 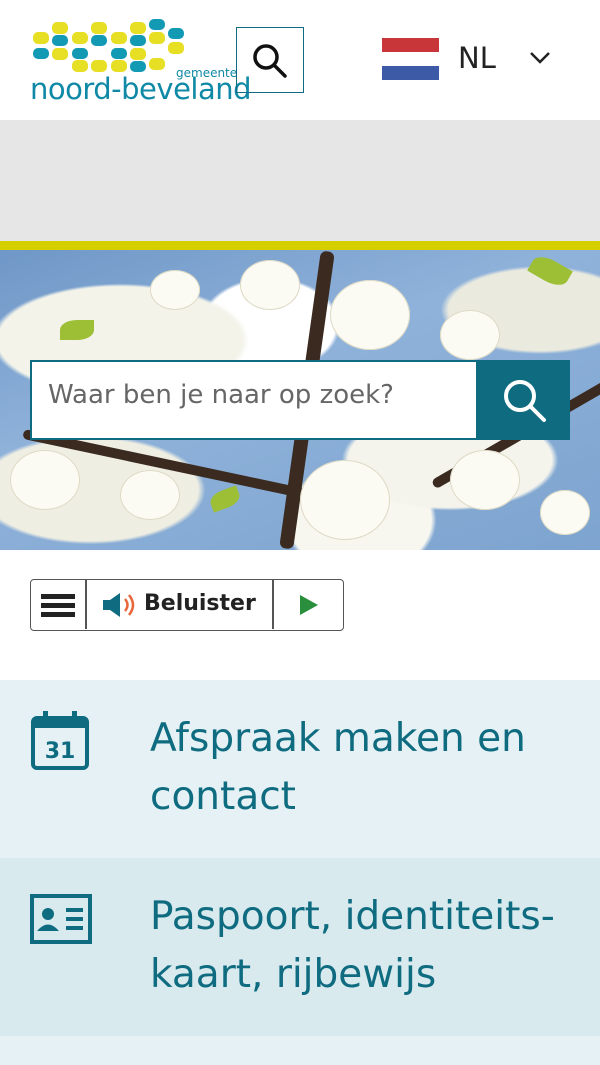 What do you see at coordinates (360, 946) in the screenshot?
I see `tile-title: Paspoort, identiteits-kaart, rijbewijs` at bounding box center [360, 946].